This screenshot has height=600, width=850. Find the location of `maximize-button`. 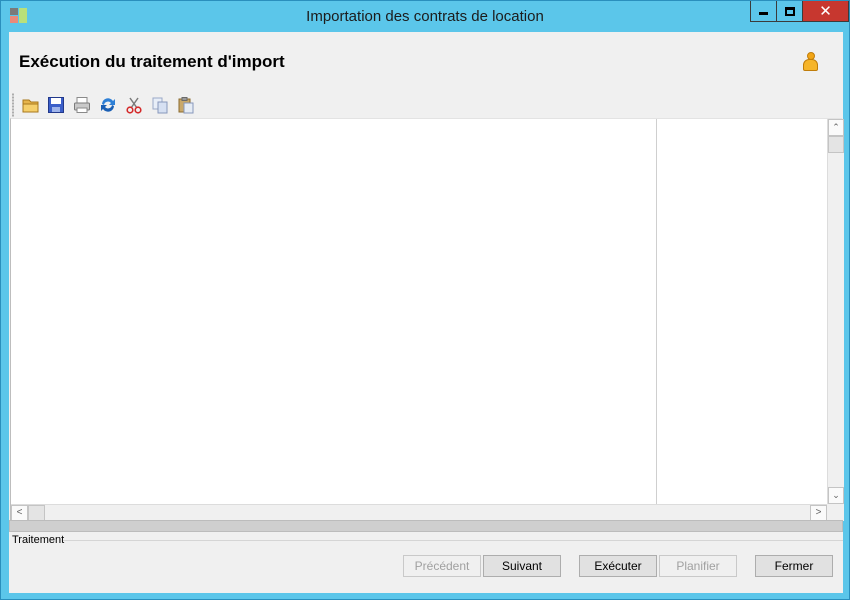

maximize-button is located at coordinates (789, 11).